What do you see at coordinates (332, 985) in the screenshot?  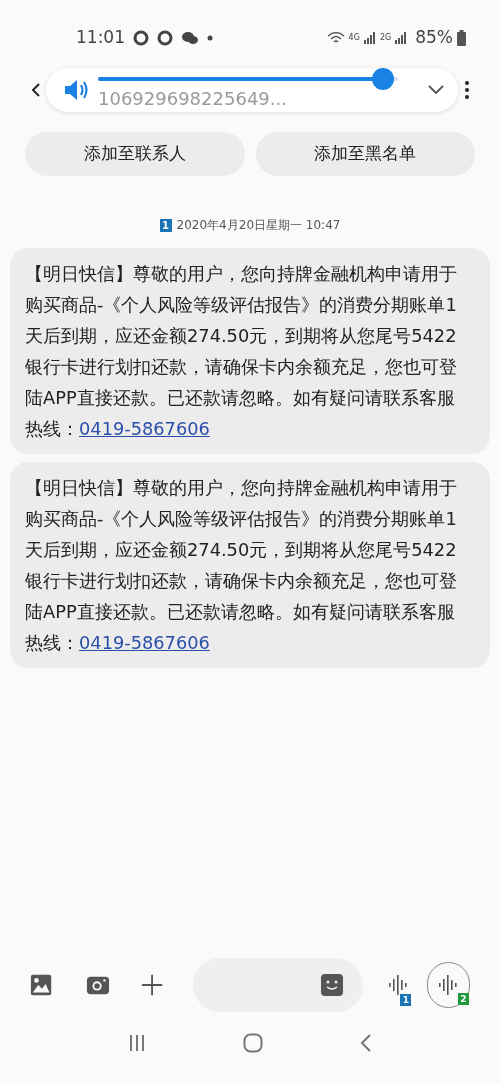 I see `sticker-icon` at bounding box center [332, 985].